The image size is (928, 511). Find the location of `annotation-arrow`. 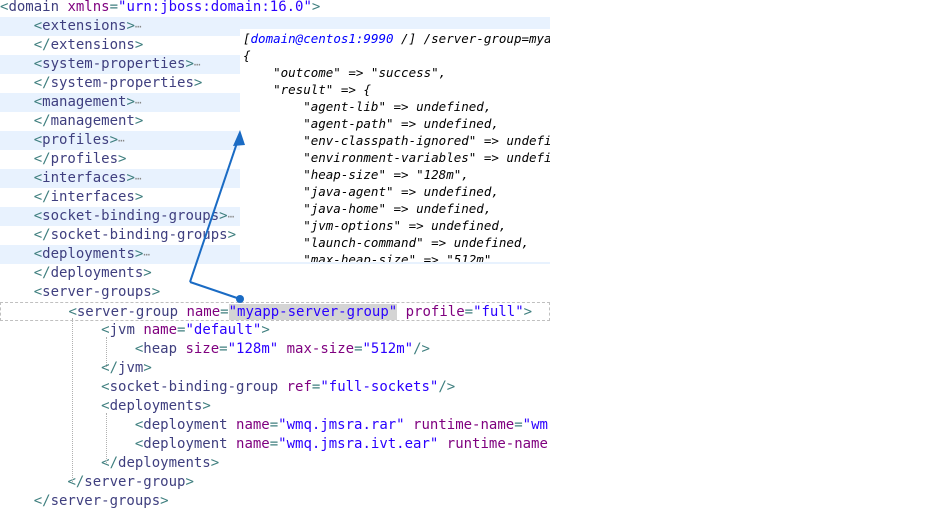

annotation-arrow is located at coordinates (217, 216).